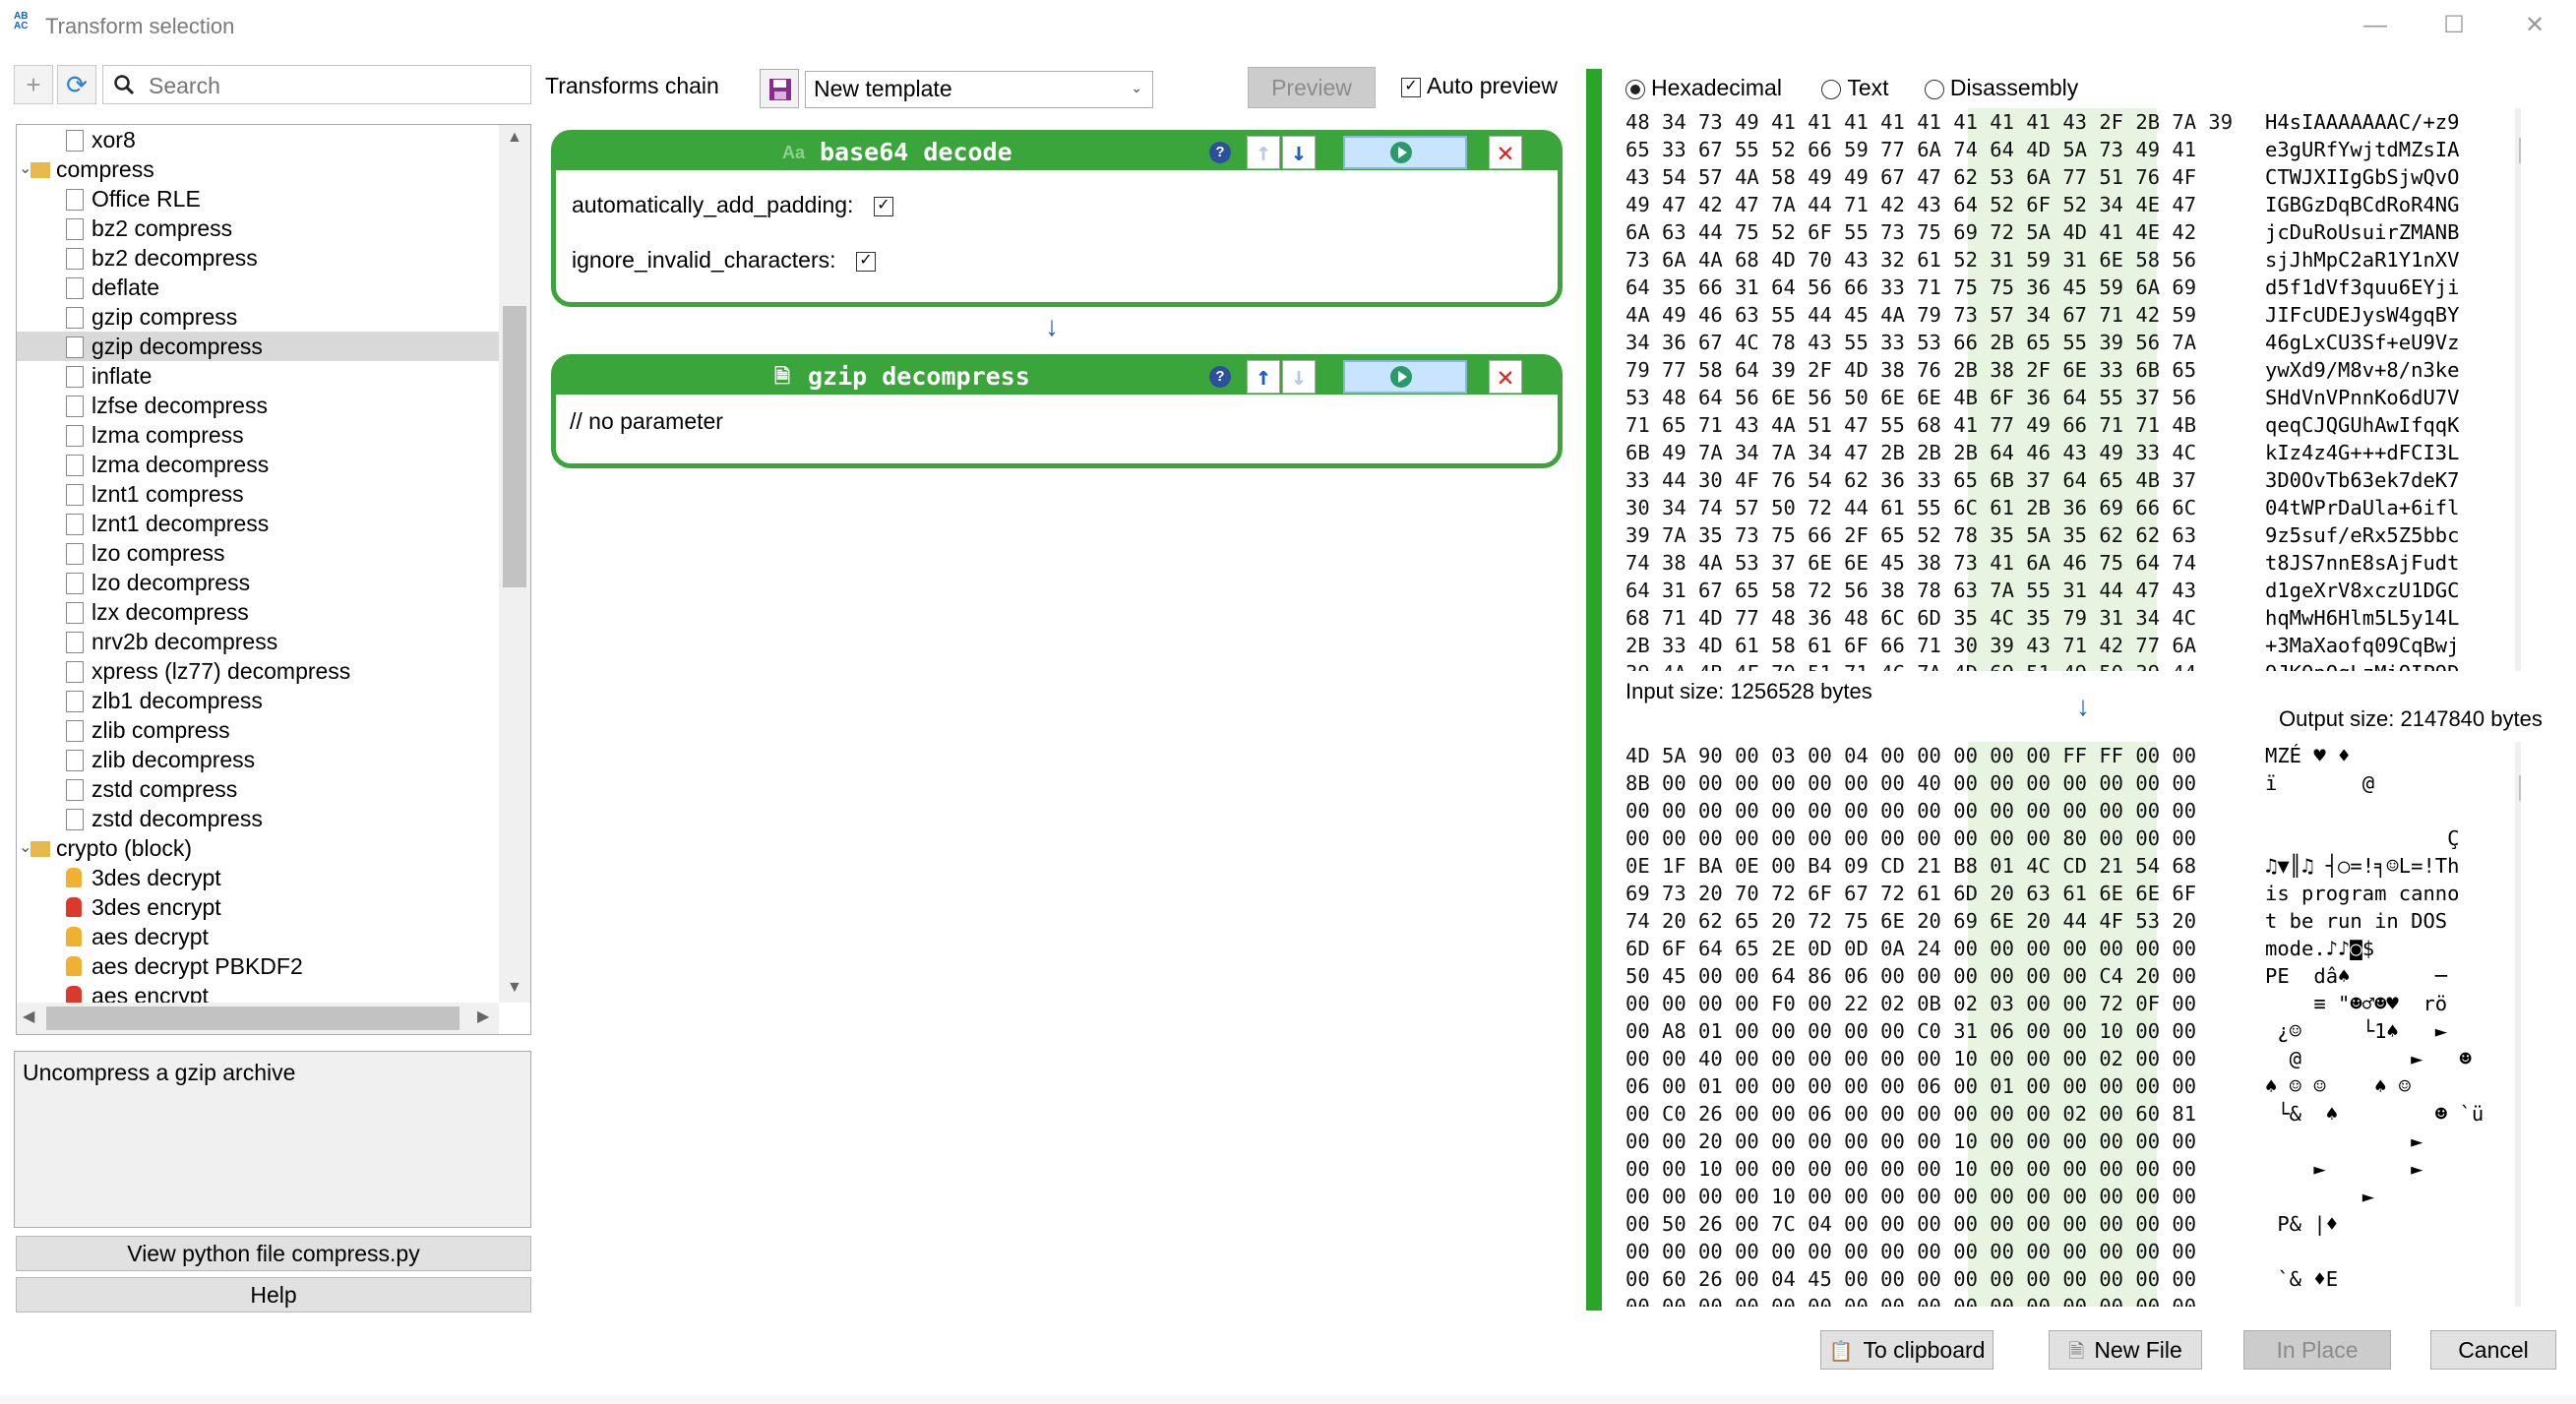 The image size is (2576, 1404). What do you see at coordinates (2375, 26) in the screenshot?
I see `minimize-icon: —` at bounding box center [2375, 26].